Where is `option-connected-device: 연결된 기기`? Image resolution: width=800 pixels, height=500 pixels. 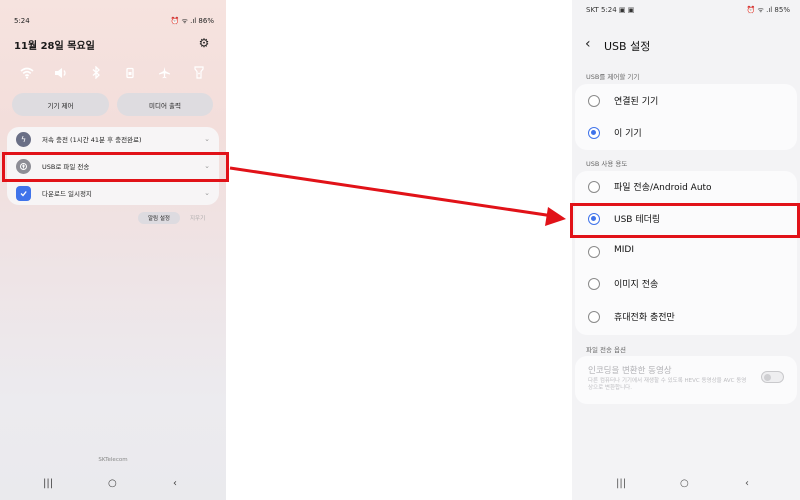
option-connected-device: 연결된 기기 is located at coordinates (686, 101).